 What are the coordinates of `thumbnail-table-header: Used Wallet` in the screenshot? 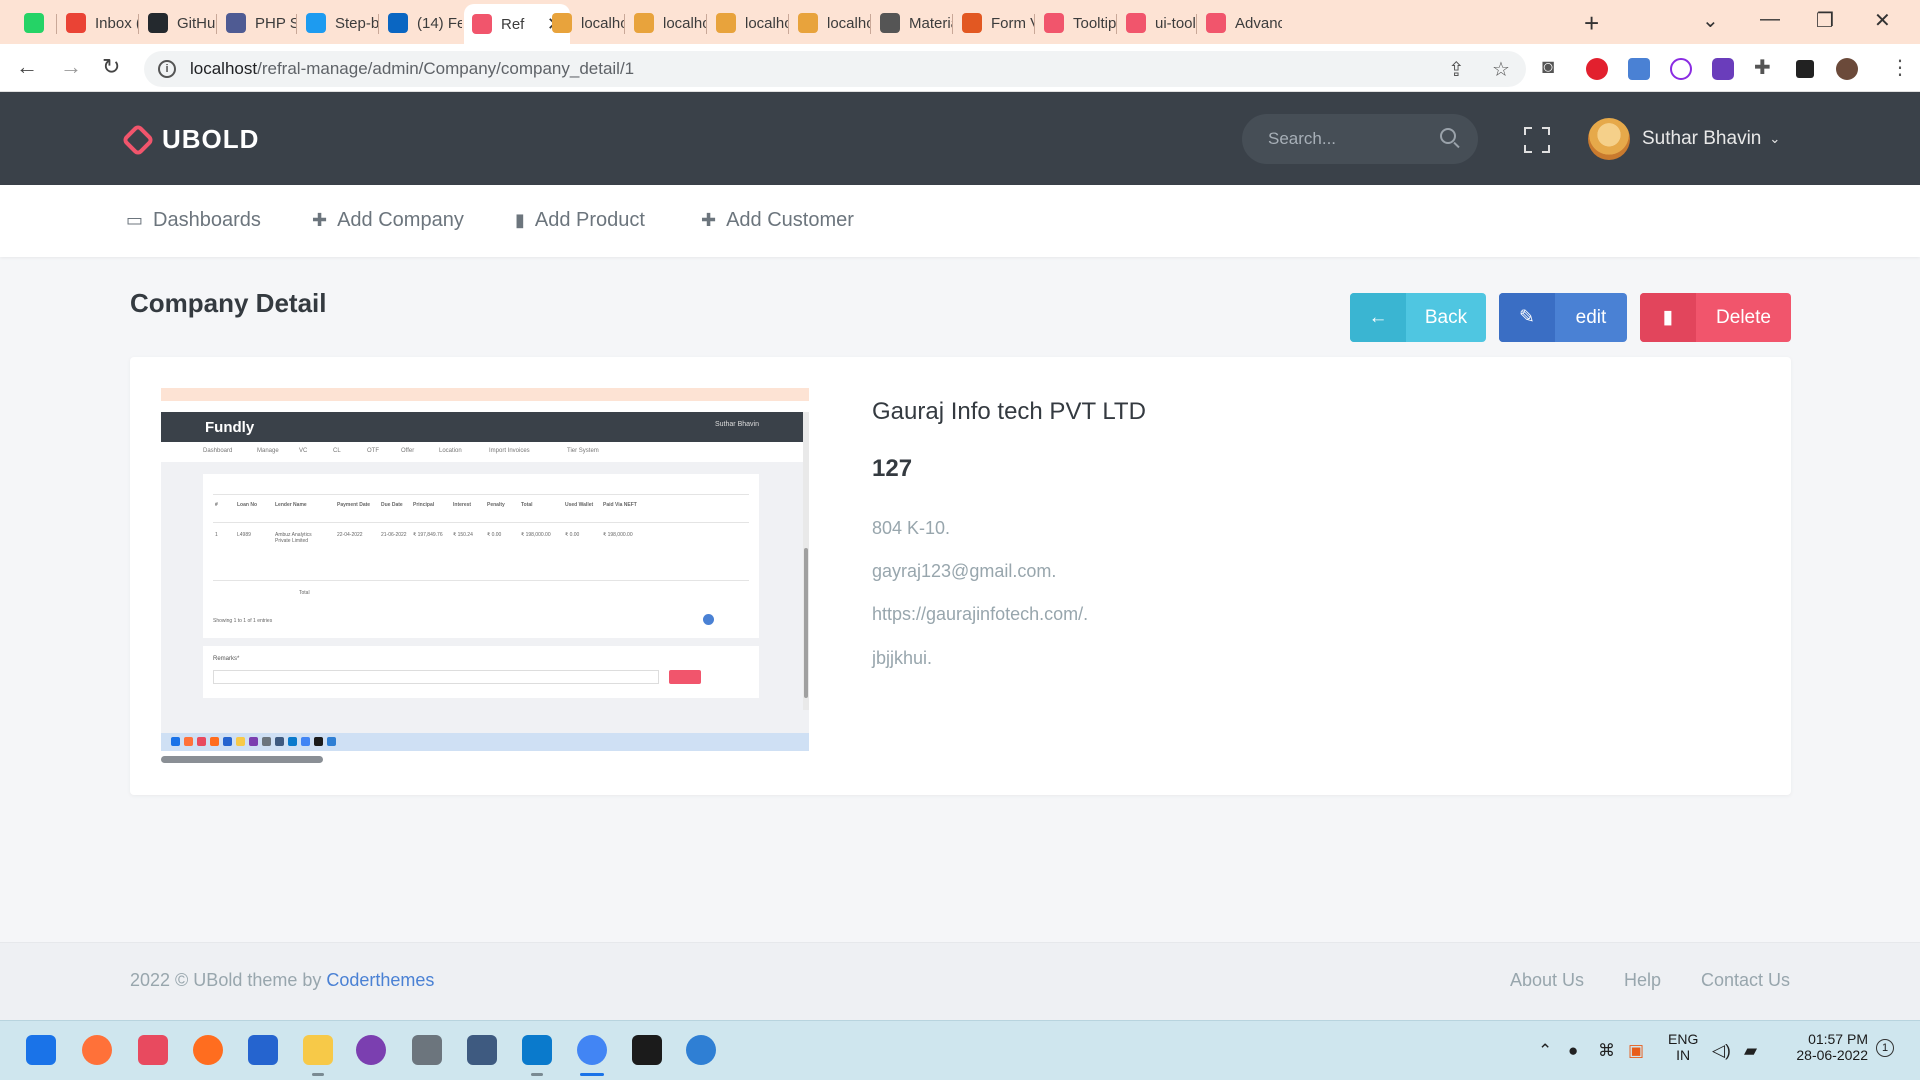 It's located at (579, 505).